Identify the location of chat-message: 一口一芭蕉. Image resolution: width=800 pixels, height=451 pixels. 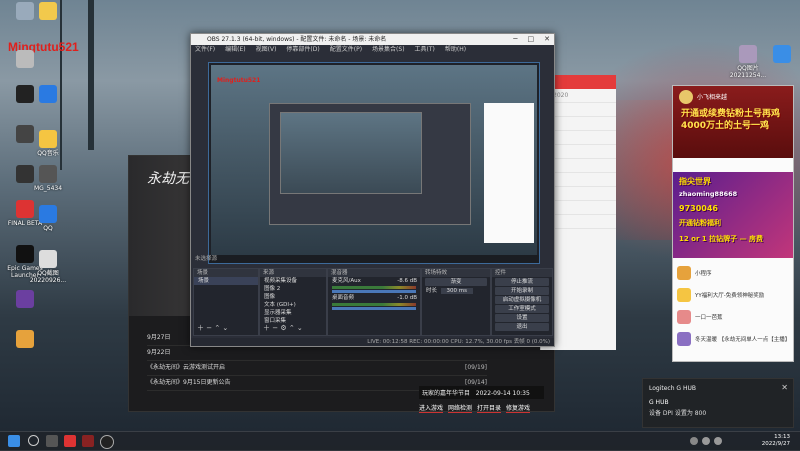
(733, 317).